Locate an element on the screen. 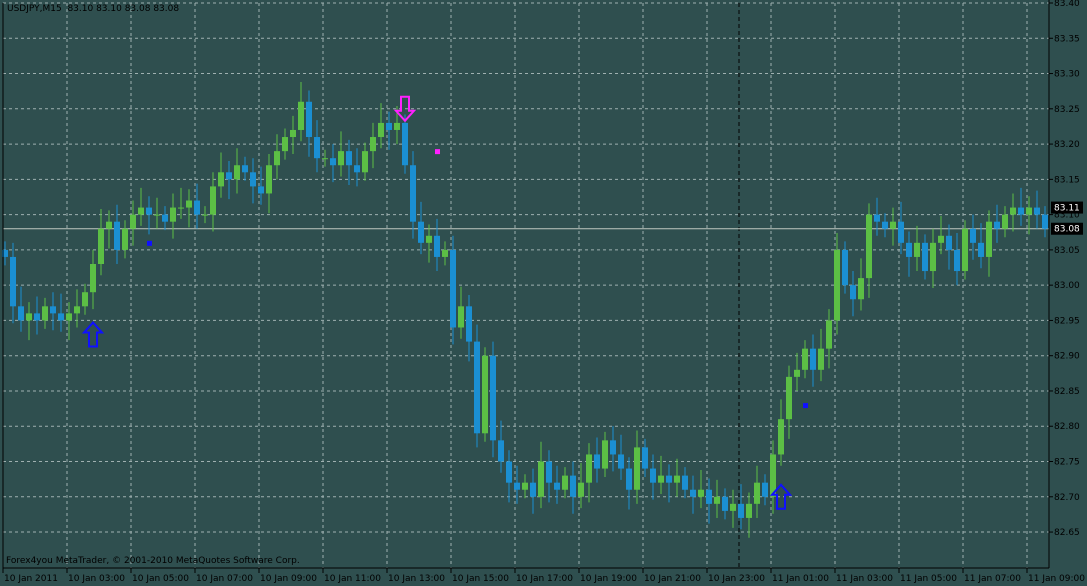 Image resolution: width=1087 pixels, height=586 pixels. signal-marker is located at coordinates (437, 152).